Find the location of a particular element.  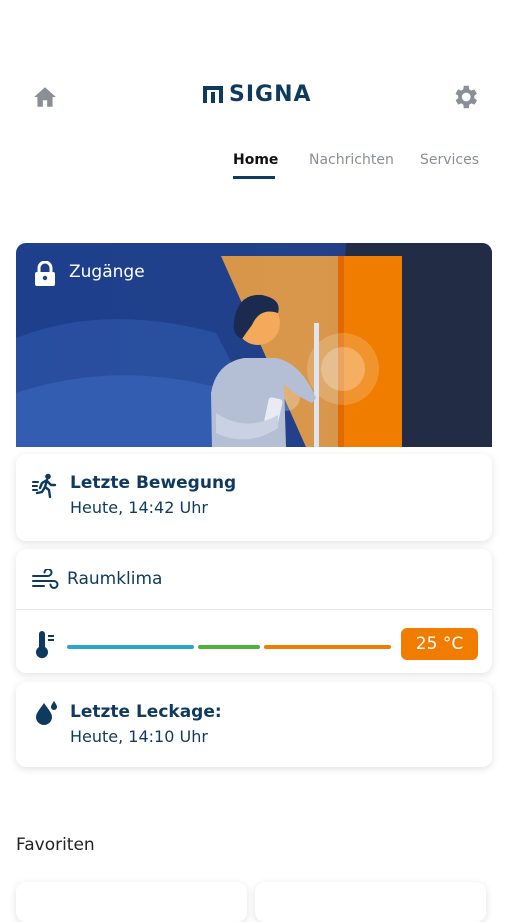

card-divider is located at coordinates (254, 609).